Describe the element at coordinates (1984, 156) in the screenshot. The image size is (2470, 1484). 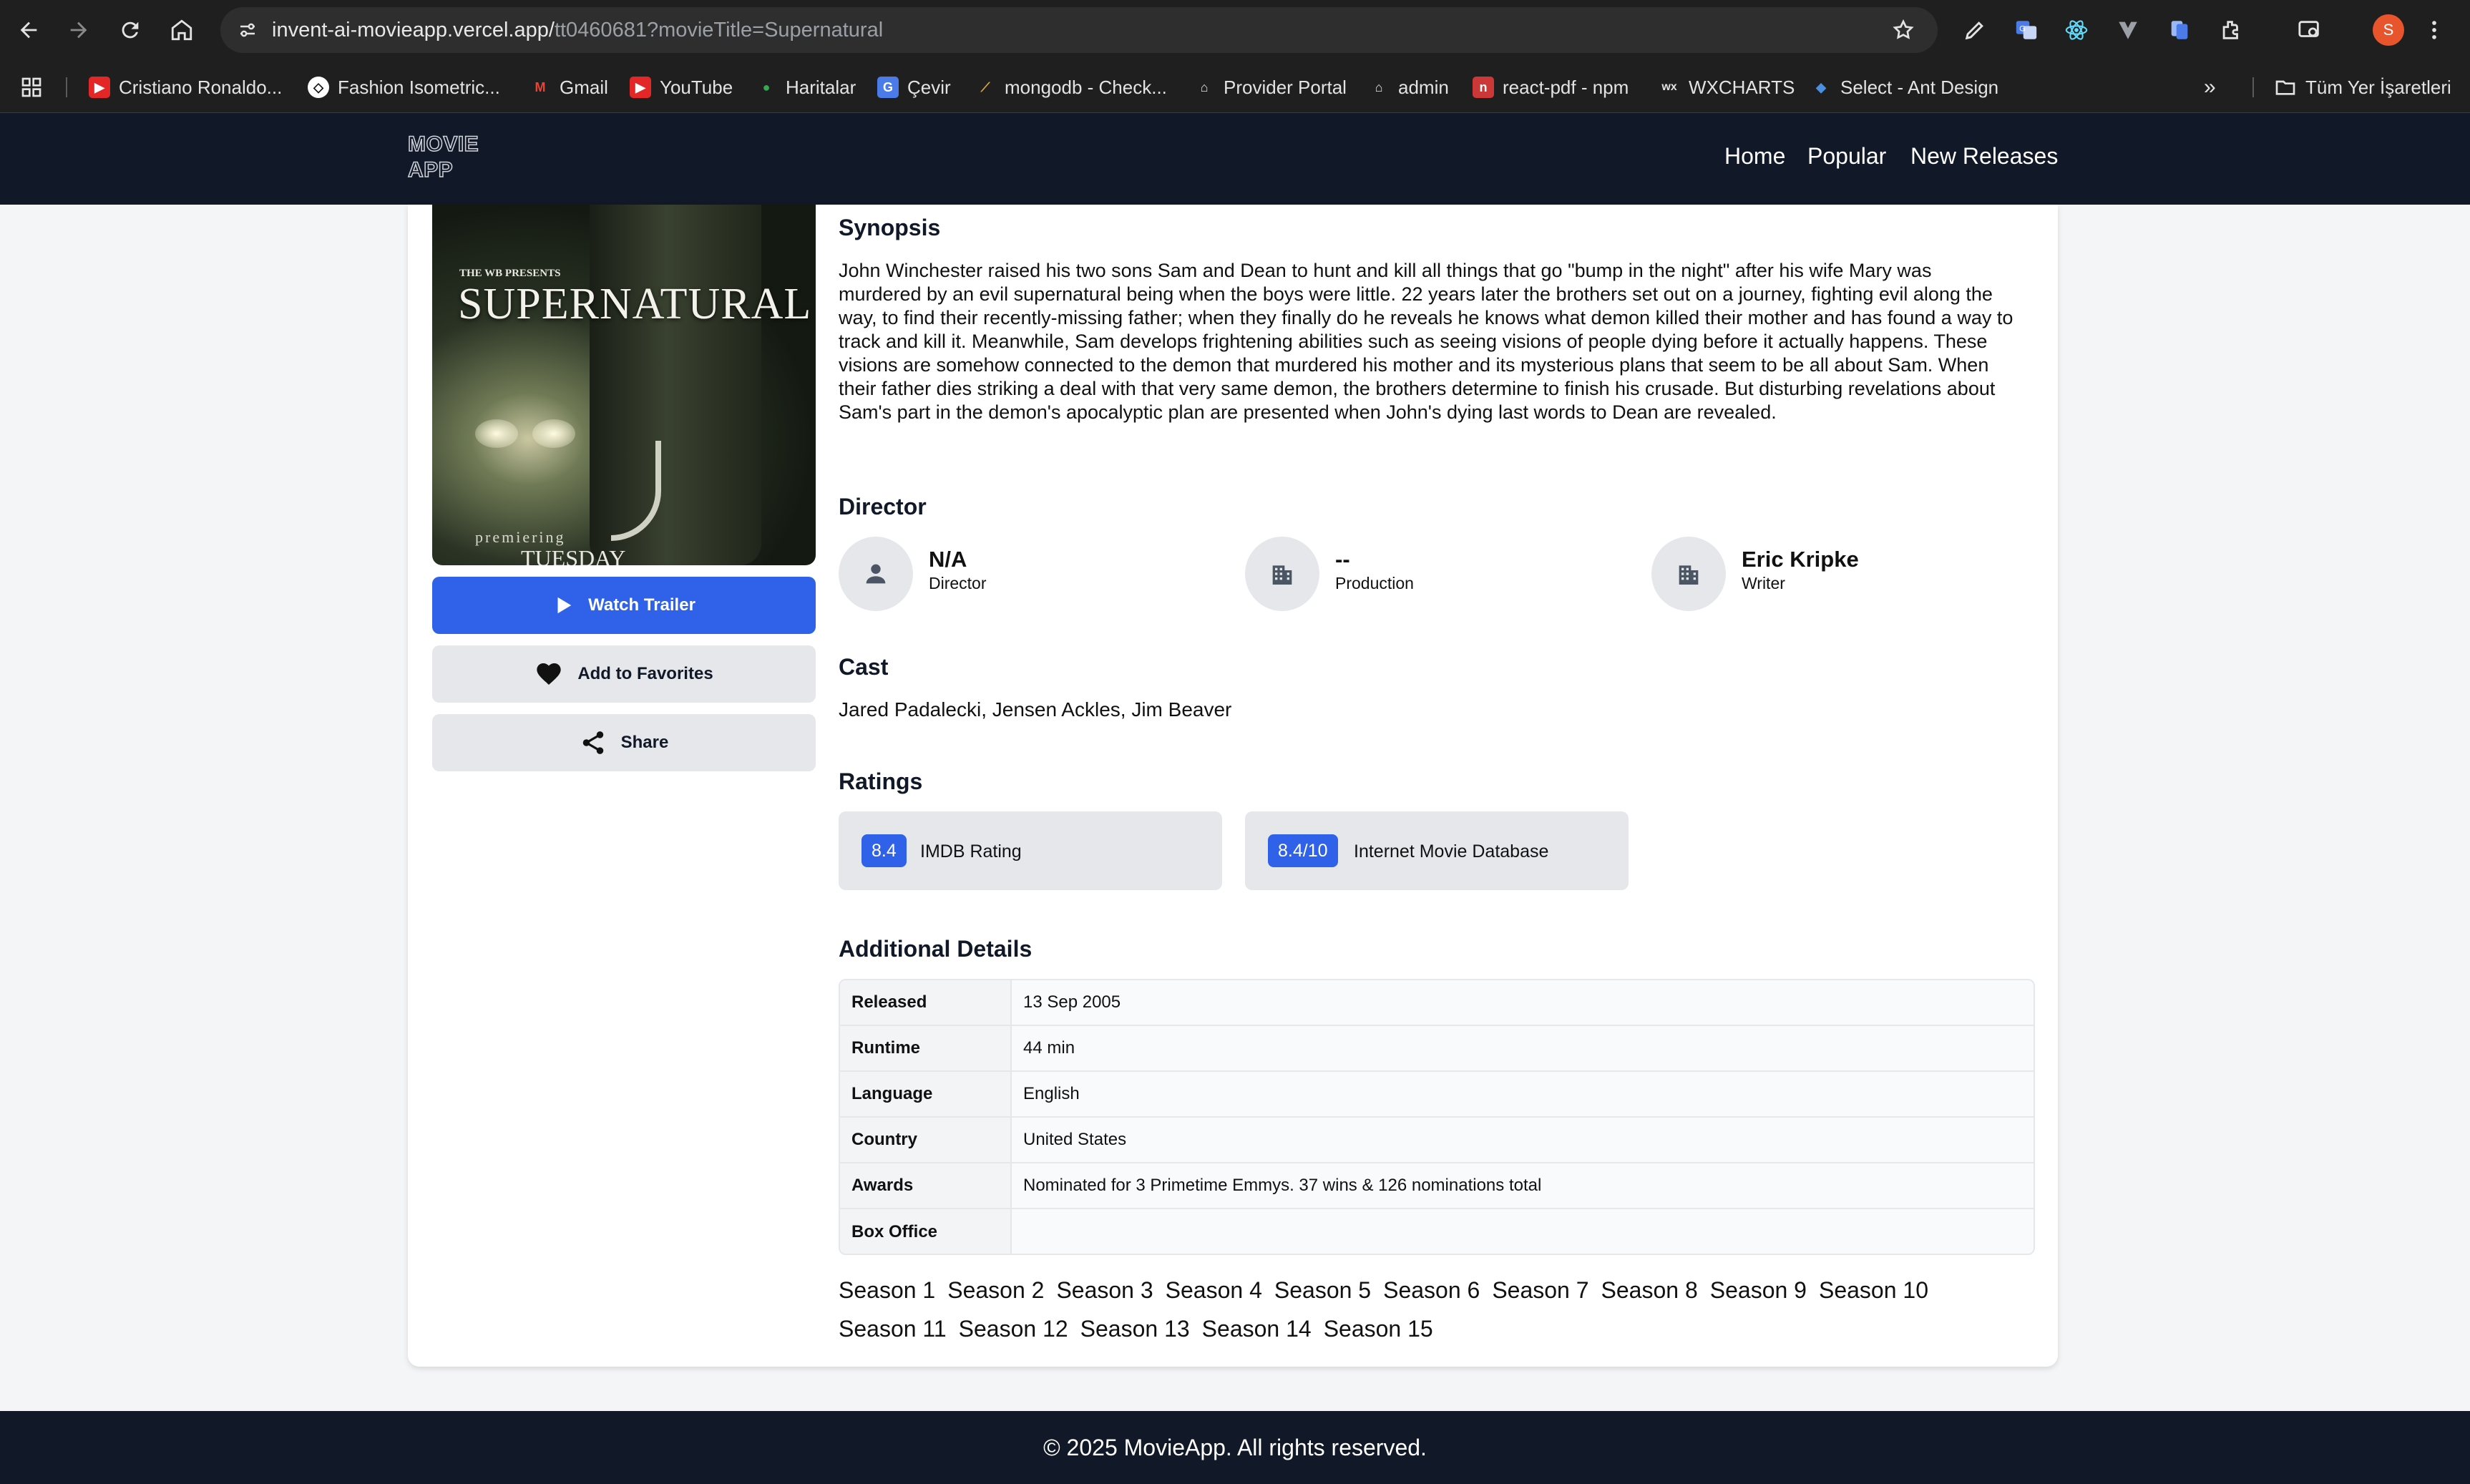
I see `nav-new-releases-link: New Releases` at that location.